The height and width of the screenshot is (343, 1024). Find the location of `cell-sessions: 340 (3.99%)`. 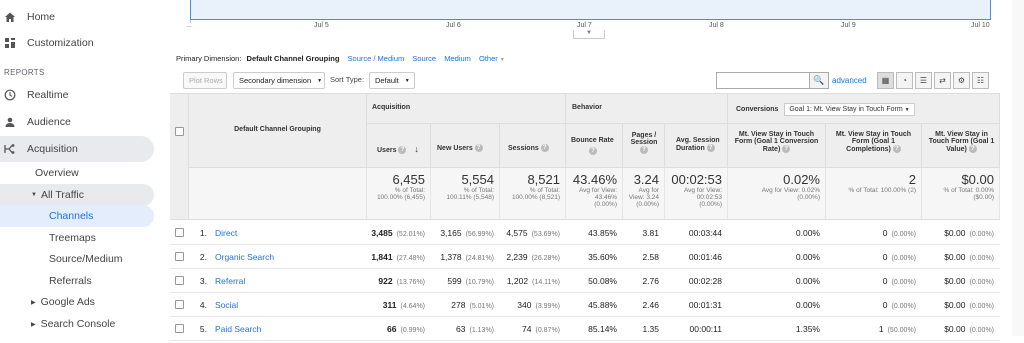

cell-sessions: 340 (3.99%) is located at coordinates (533, 305).